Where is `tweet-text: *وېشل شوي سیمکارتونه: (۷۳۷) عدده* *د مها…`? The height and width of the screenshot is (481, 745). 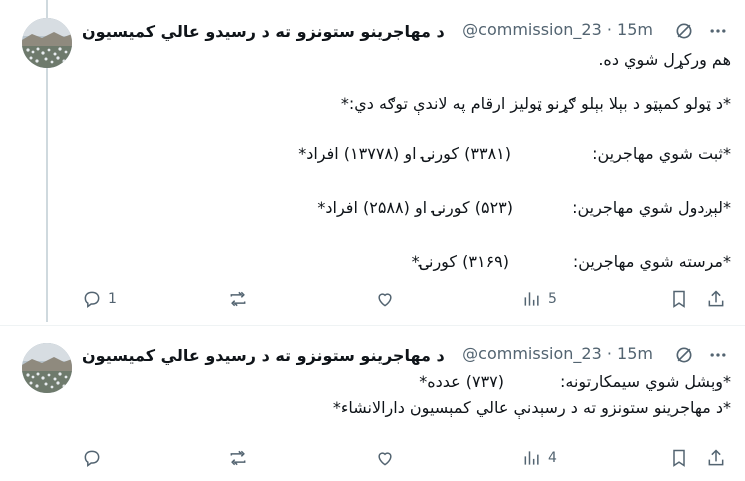
tweet-text: *وېشل شوي سیمکارتونه: (۷۳۷) عدده* *د مها… is located at coordinates (406, 395).